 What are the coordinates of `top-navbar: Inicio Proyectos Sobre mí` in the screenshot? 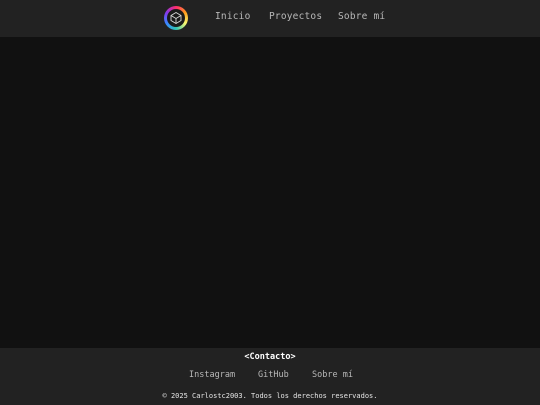 It's located at (270, 18).